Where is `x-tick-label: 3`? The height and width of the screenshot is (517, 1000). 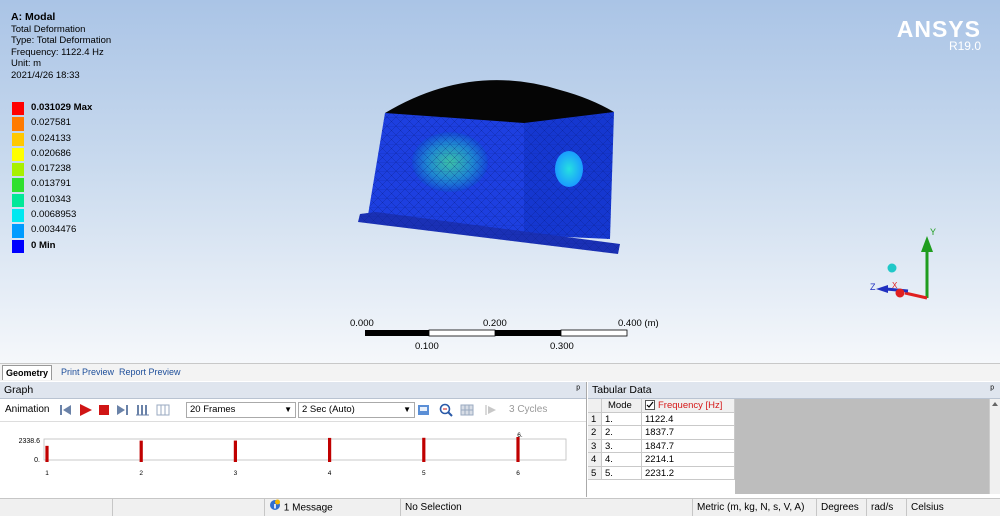 x-tick-label: 3 is located at coordinates (236, 473).